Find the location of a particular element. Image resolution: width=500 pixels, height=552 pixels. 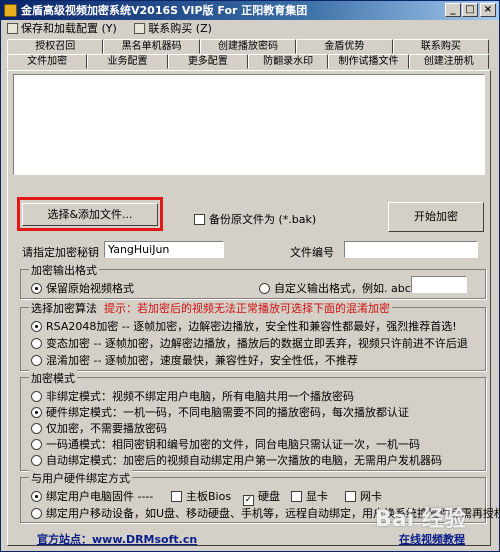

bind-mobile-radio is located at coordinates (36, 513).